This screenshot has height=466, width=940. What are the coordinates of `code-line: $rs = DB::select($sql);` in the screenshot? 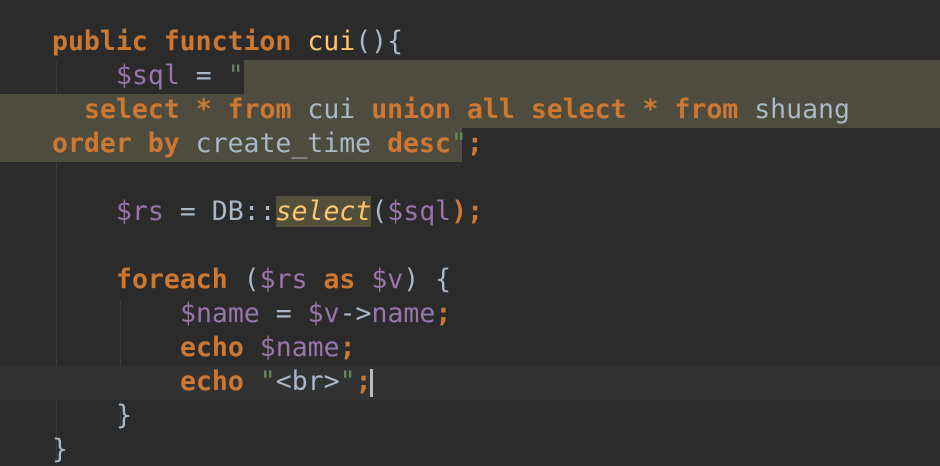 It's located at (299, 212).